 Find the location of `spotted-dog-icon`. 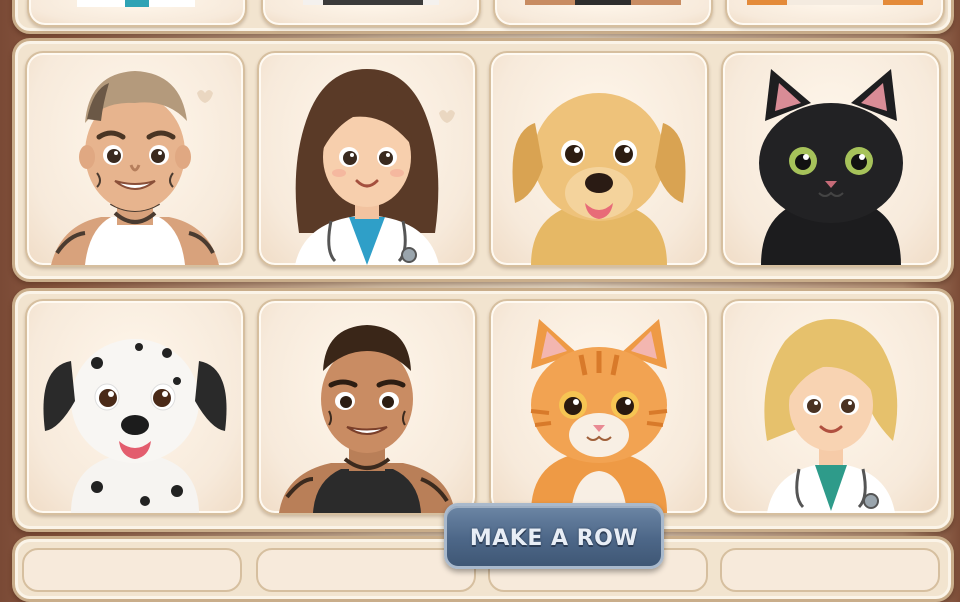

spotted-dog-icon is located at coordinates (371, 2).